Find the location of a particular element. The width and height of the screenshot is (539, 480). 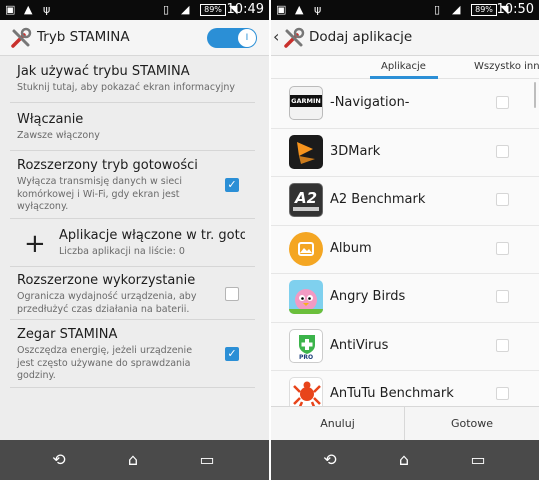

status-time: 10:49 is located at coordinates (245, 9).